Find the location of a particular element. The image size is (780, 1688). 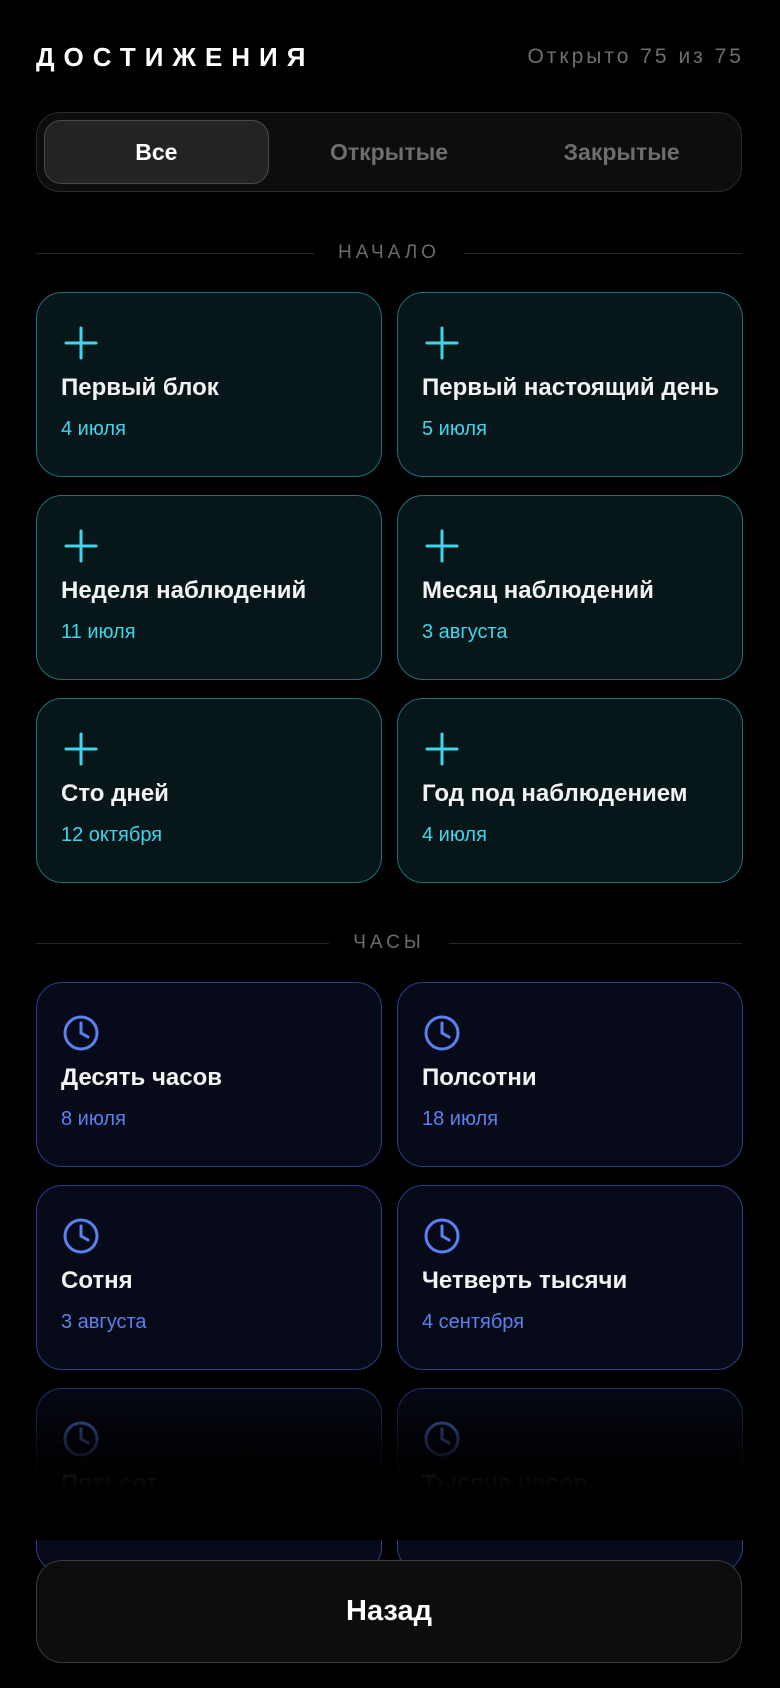

section-title: ЧАСЫ is located at coordinates (389, 942).